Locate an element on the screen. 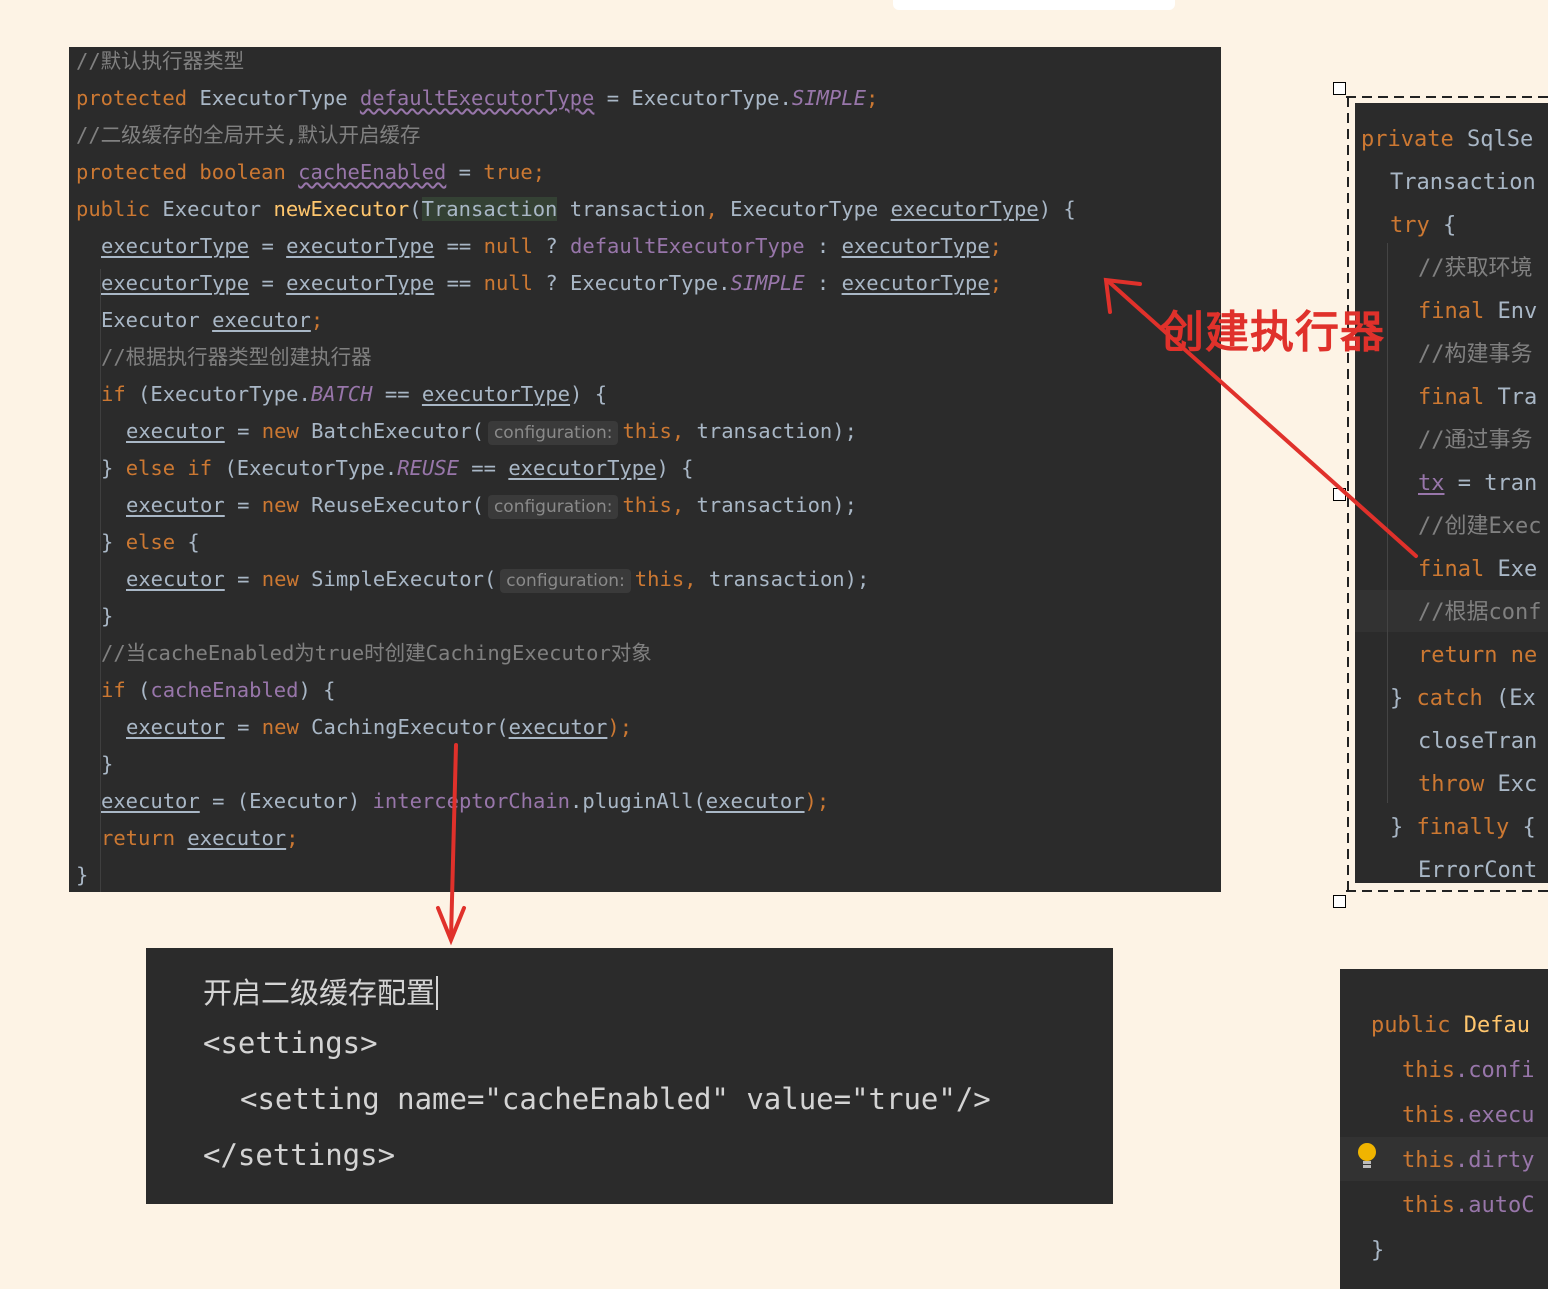 The image size is (1548, 1289). field: .execu is located at coordinates (1494, 1115).